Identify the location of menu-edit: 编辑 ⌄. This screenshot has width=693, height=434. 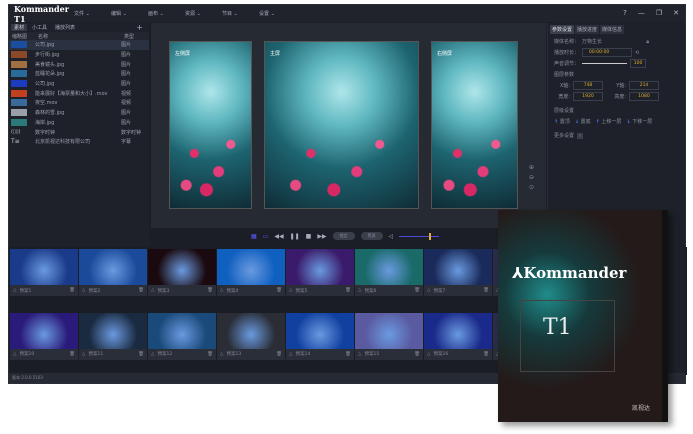
(129, 13).